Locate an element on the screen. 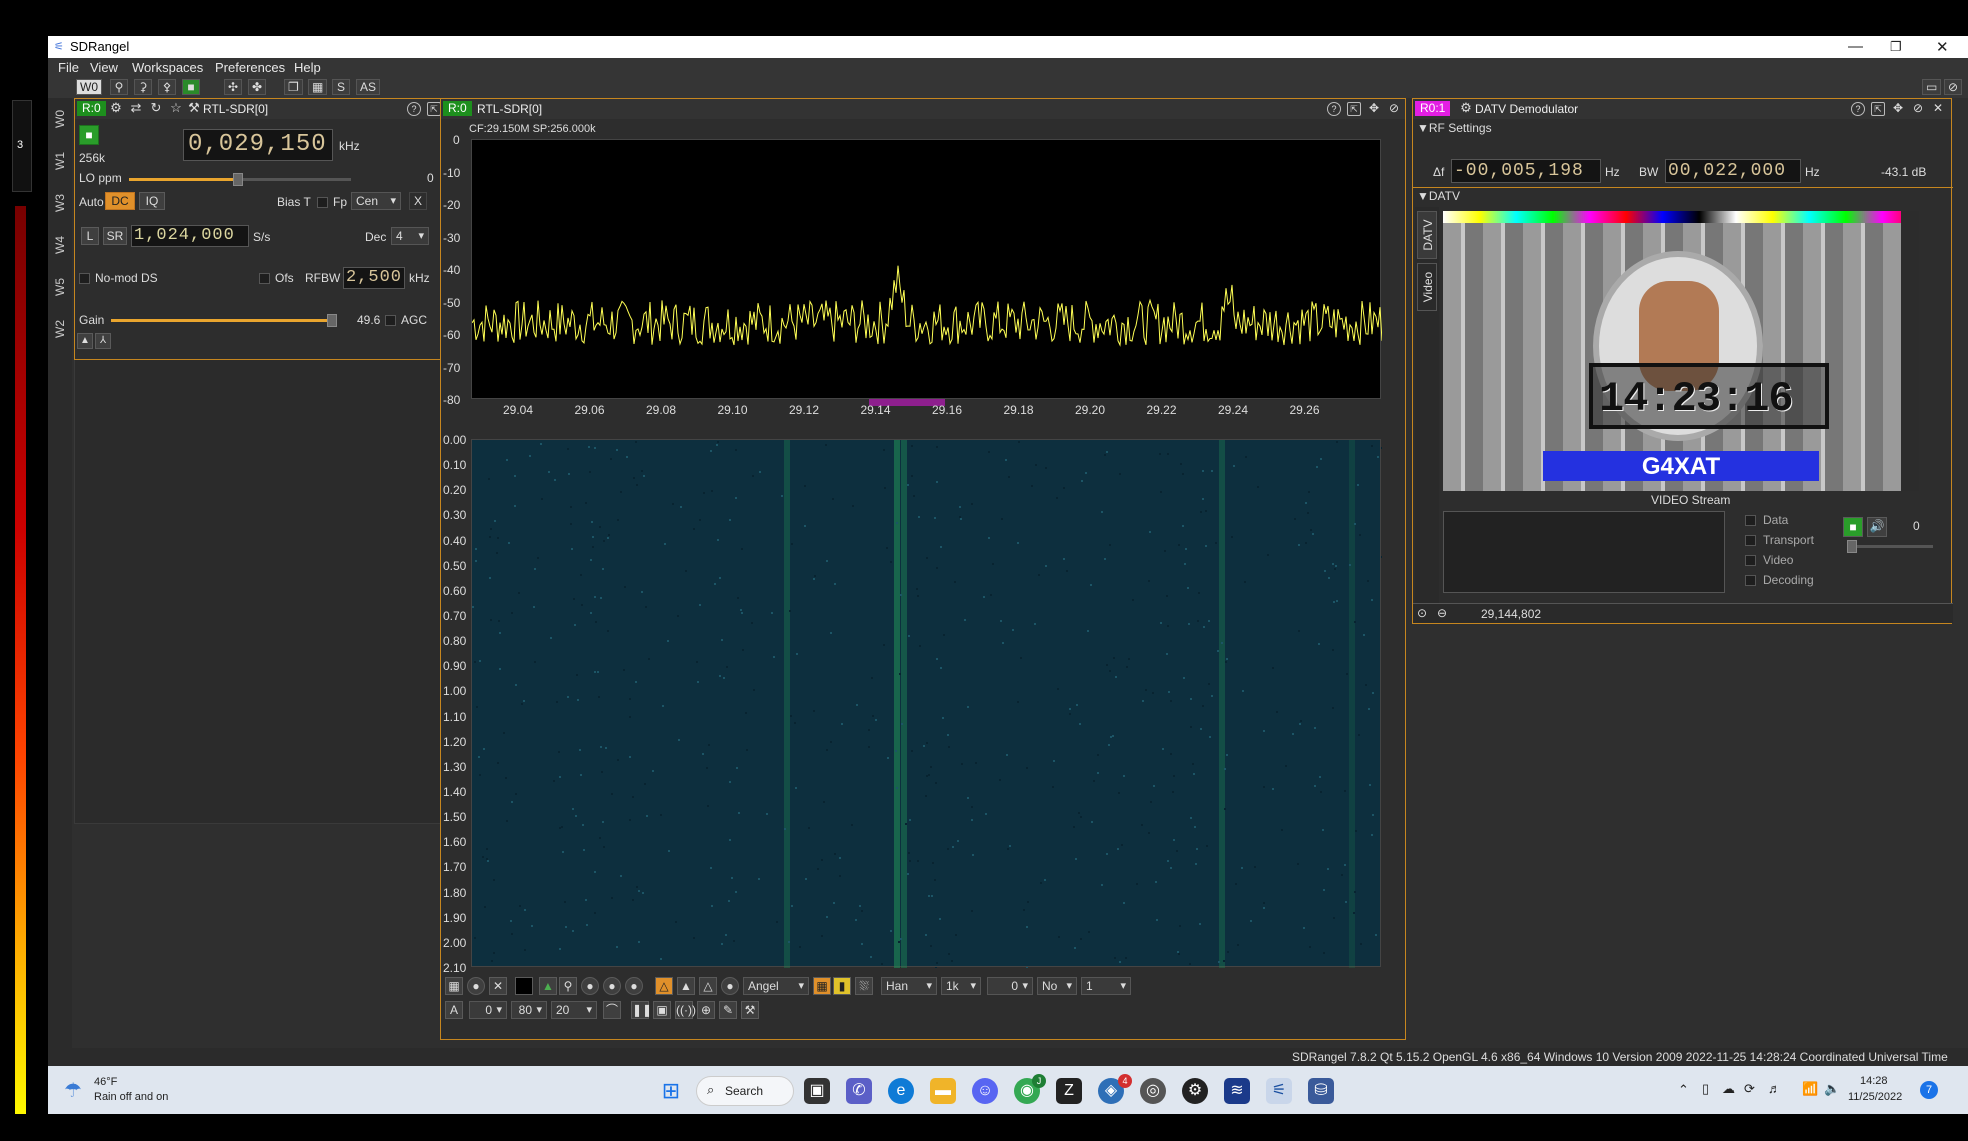 This screenshot has height=1141, width=1968. reference-level-spinbox: 0 is located at coordinates (488, 1010).